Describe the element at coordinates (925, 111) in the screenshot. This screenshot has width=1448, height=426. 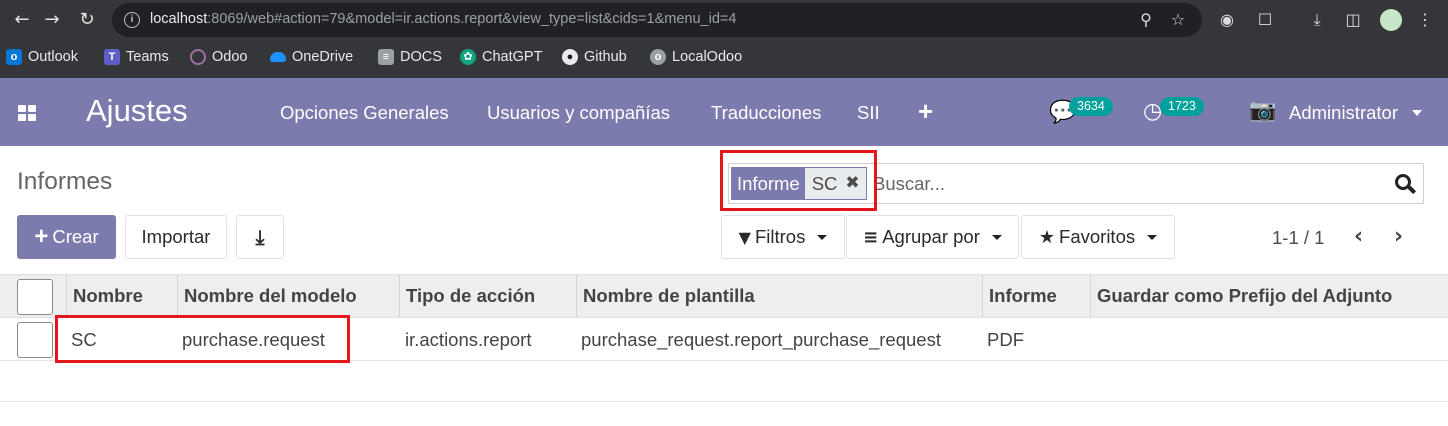
I see `plus-menu-icon: +` at that location.